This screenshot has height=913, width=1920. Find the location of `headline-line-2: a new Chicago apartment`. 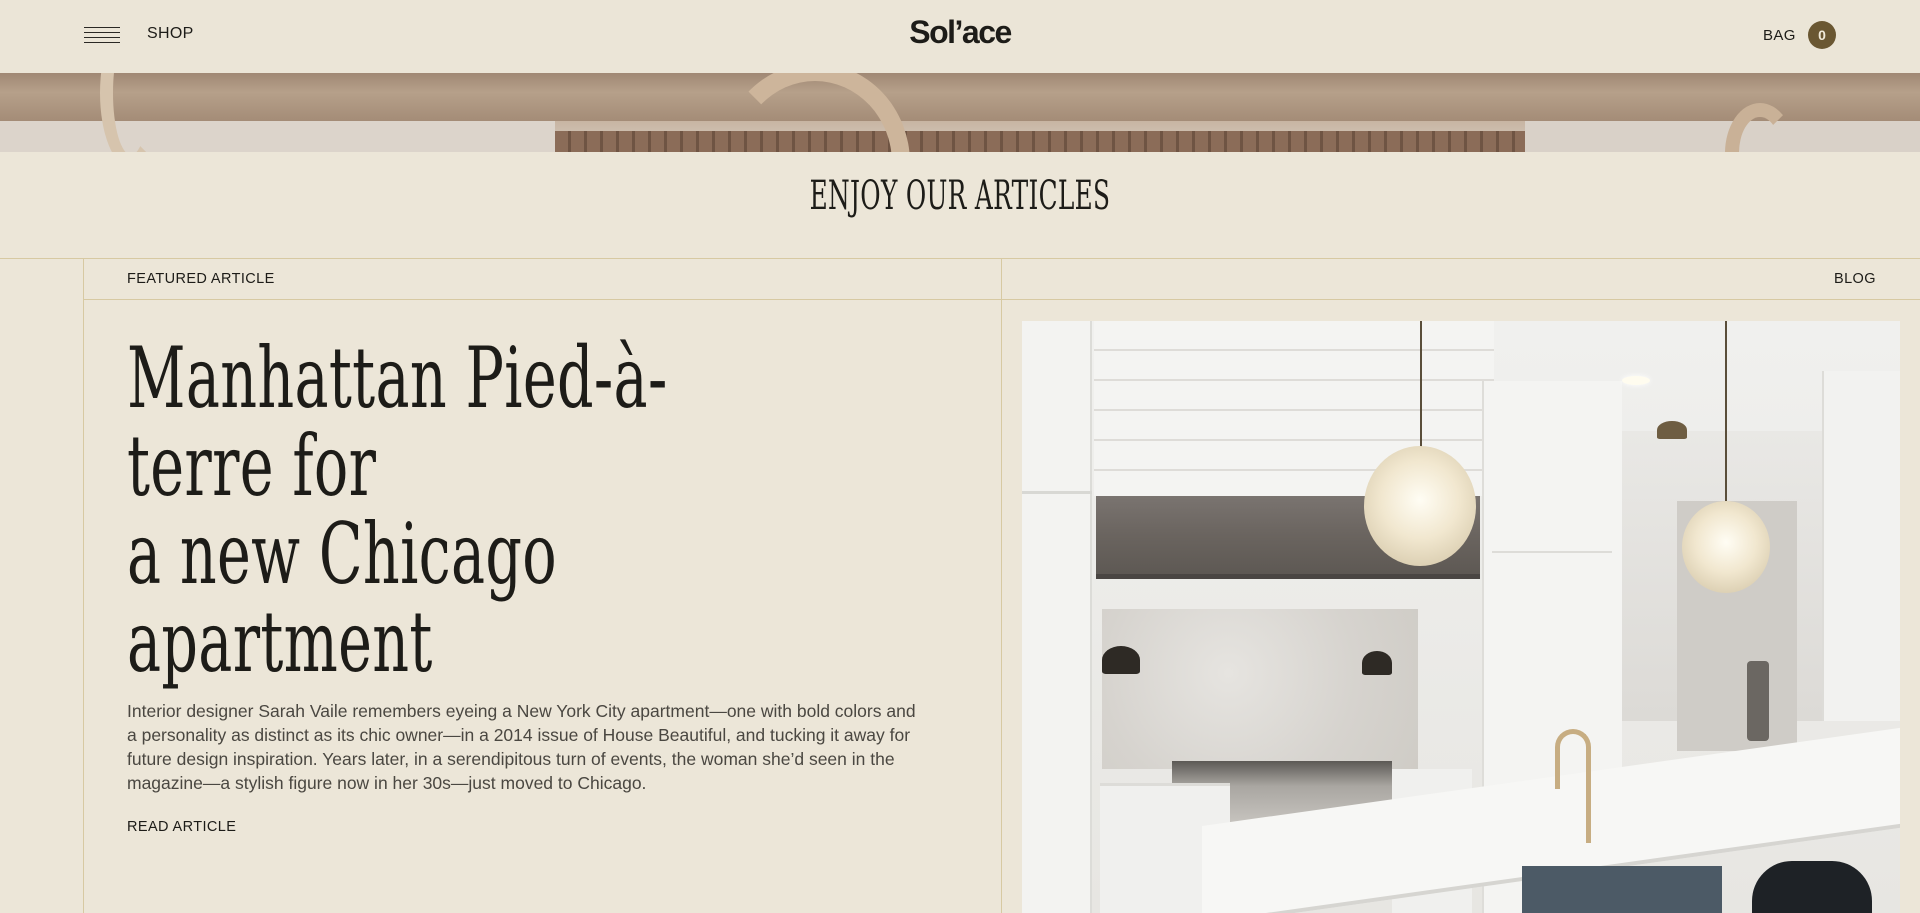

headline-line-2: a new Chicago apartment is located at coordinates (342, 598).